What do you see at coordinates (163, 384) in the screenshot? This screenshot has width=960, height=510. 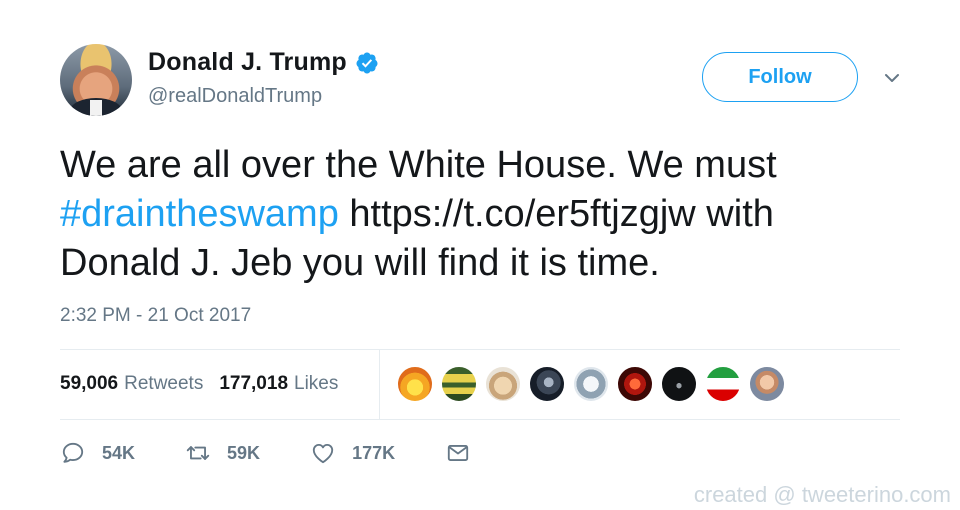 I see `retweets-label: Retweets` at bounding box center [163, 384].